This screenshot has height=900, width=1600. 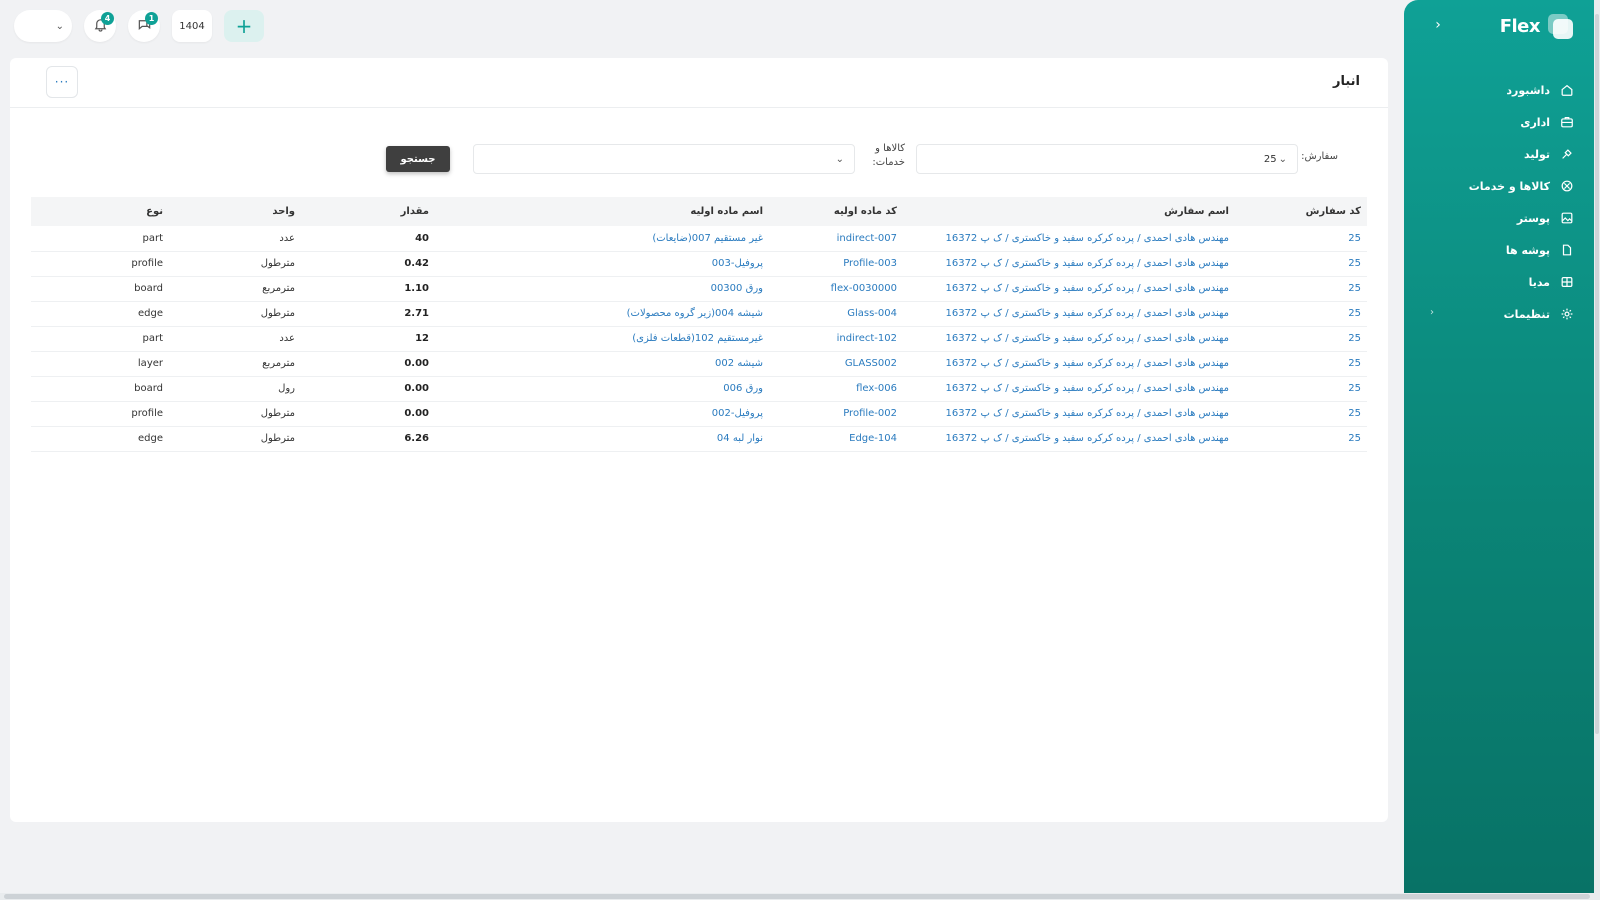 What do you see at coordinates (1501, 122) in the screenshot?
I see `sidebar-item-admin: اداری` at bounding box center [1501, 122].